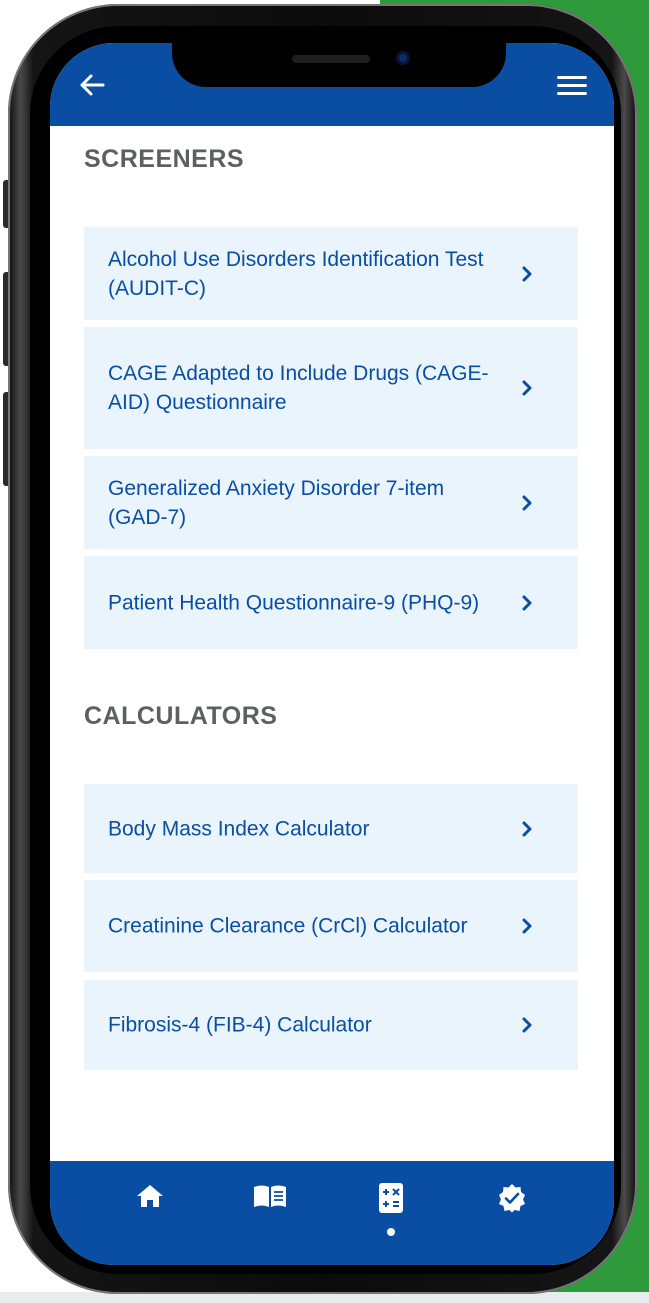 Image resolution: width=649 pixels, height=1303 pixels. I want to click on front-camera, so click(403, 58).